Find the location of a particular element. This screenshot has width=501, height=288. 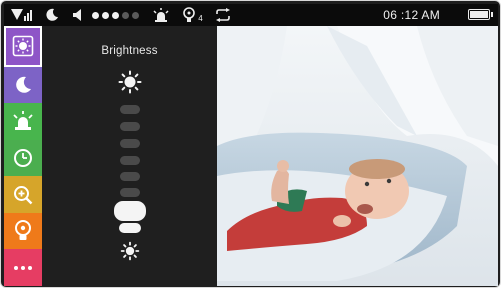

sidebar-item-night-mode is located at coordinates (23, 85).